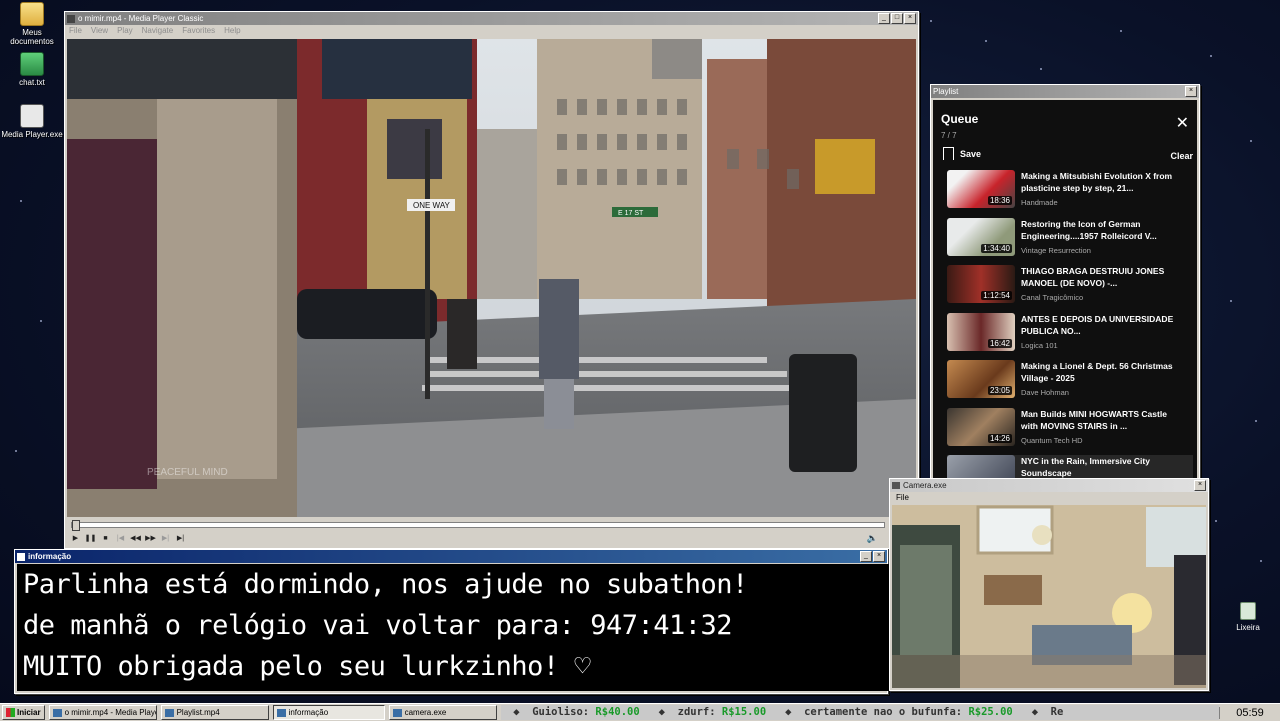  Describe the element at coordinates (180, 538) in the screenshot. I see `frame-step-icon: ▶|` at that location.